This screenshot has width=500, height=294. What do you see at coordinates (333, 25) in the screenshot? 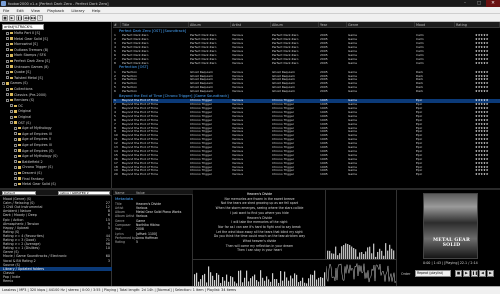
I see `column-header-year: Year` at bounding box center [333, 25].